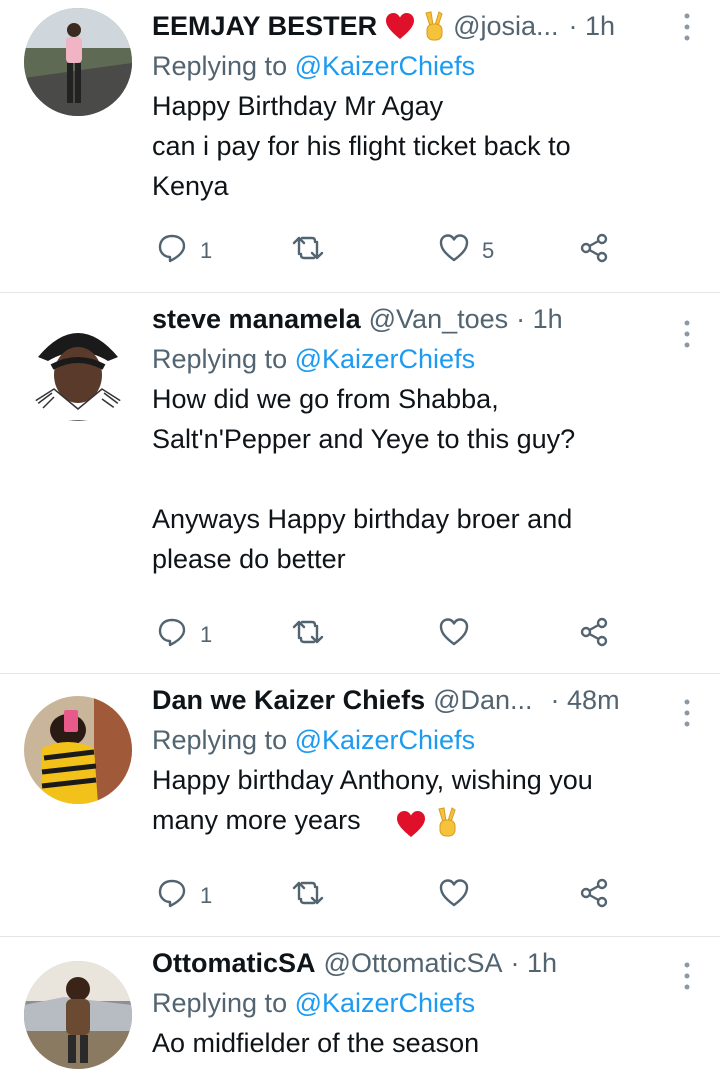 The height and width of the screenshot is (1084, 720). I want to click on like-button: 5, so click(466, 251).